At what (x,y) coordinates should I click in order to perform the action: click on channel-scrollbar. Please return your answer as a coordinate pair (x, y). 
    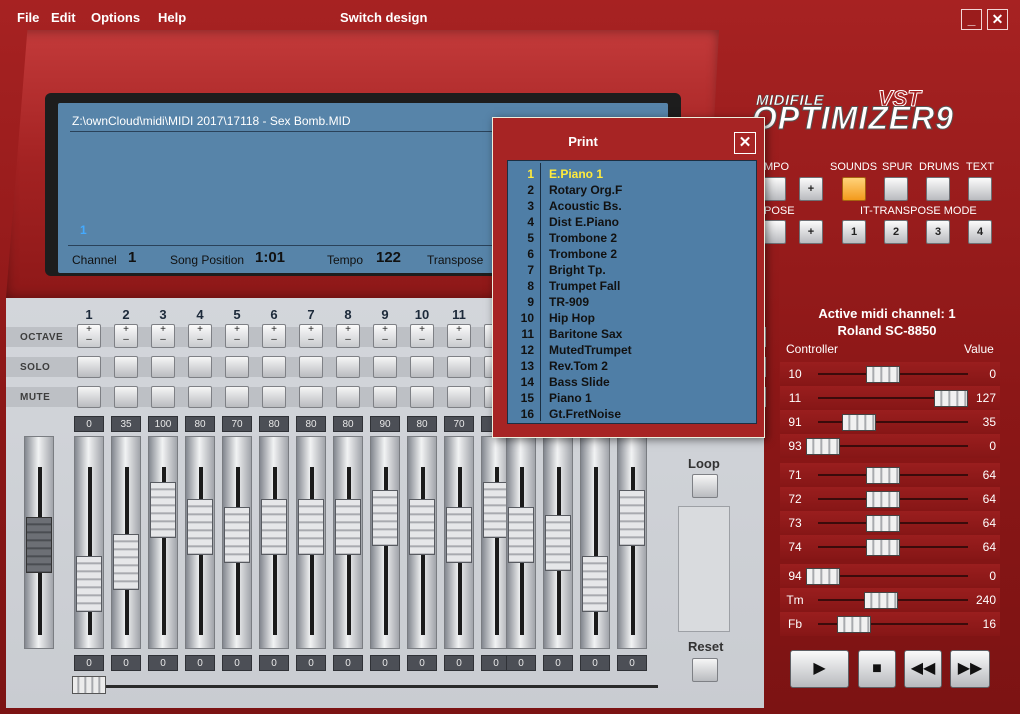
    Looking at the image, I should click on (365, 686).